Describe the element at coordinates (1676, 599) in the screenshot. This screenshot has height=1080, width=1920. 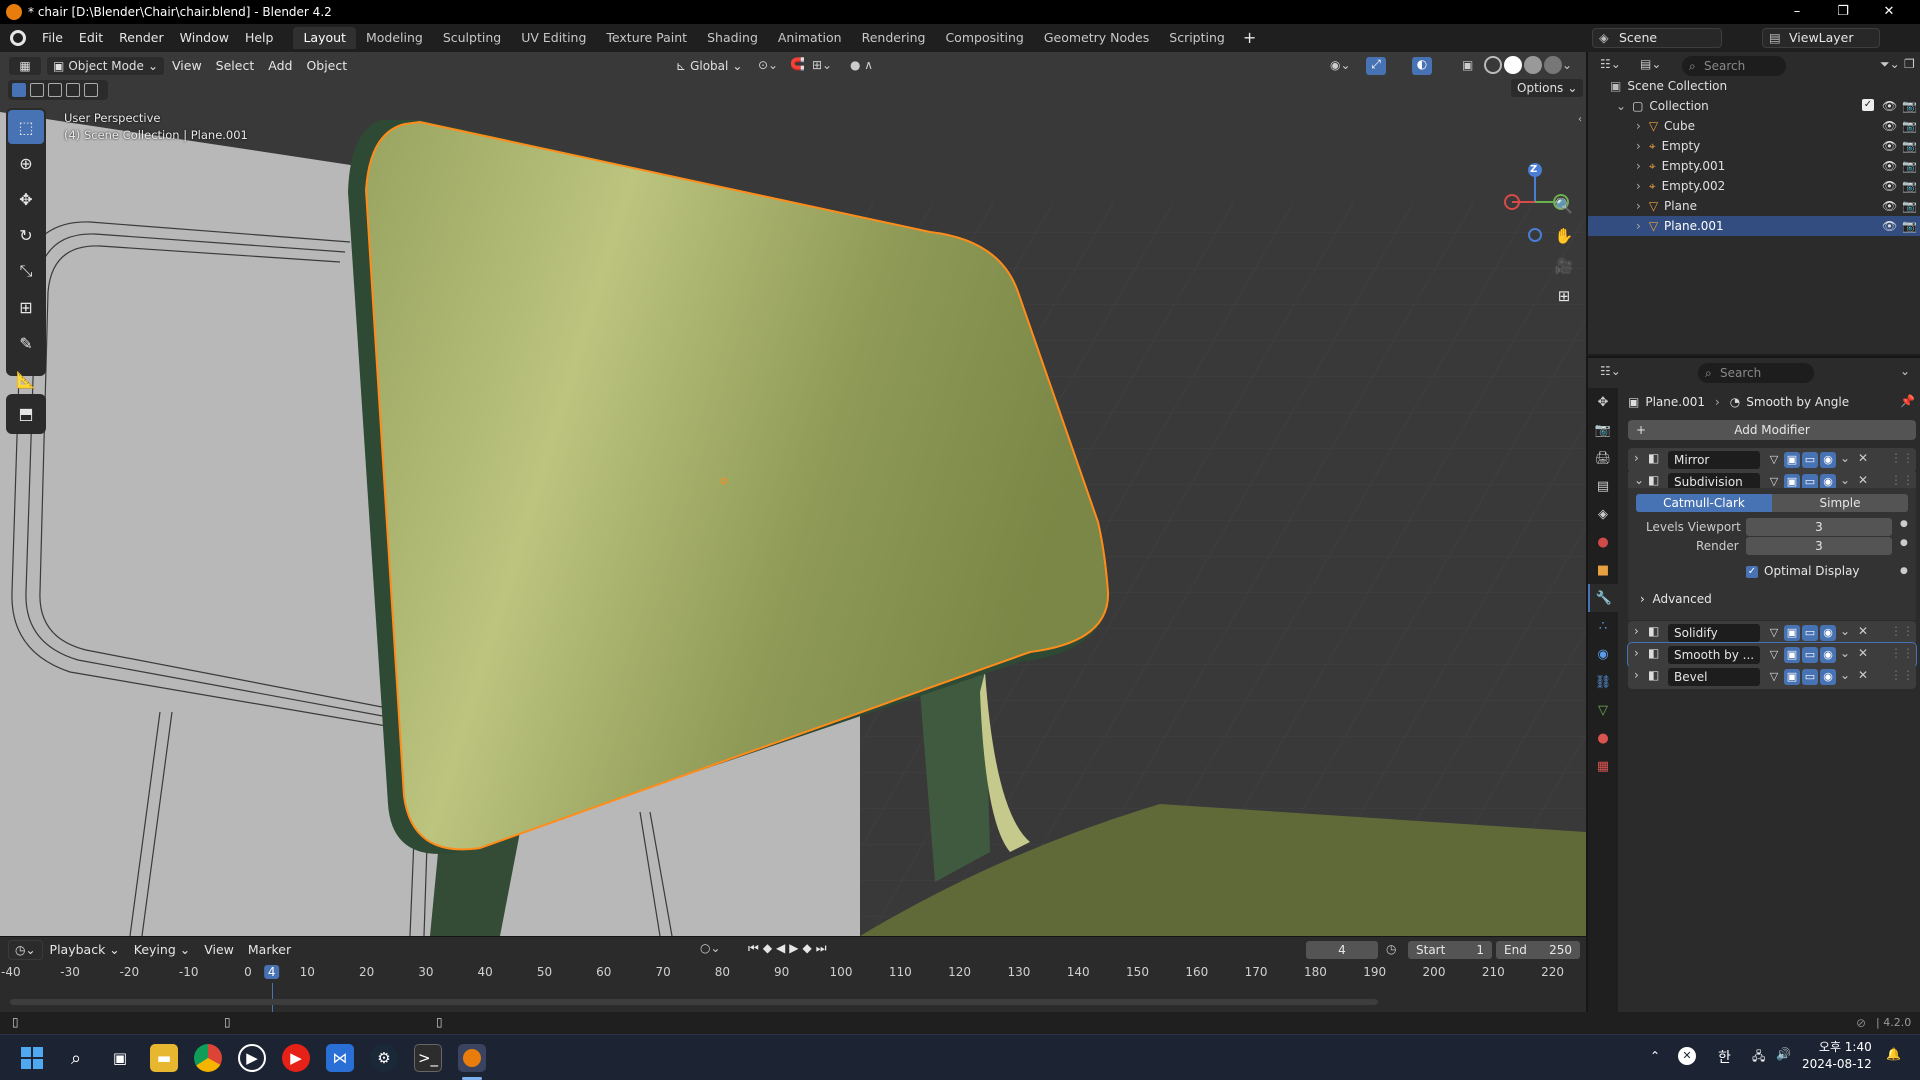
I see `advanced-subpanel: › Advanced` at that location.